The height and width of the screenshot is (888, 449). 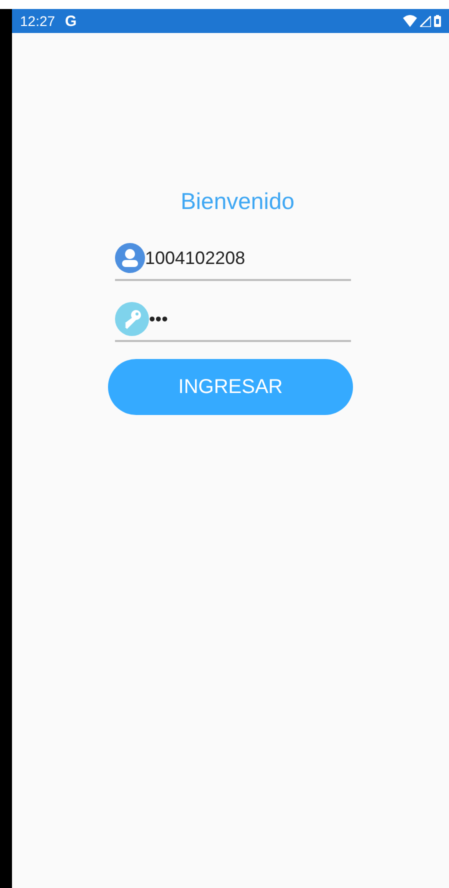 What do you see at coordinates (158, 319) in the screenshot?
I see `password-field: •••` at bounding box center [158, 319].